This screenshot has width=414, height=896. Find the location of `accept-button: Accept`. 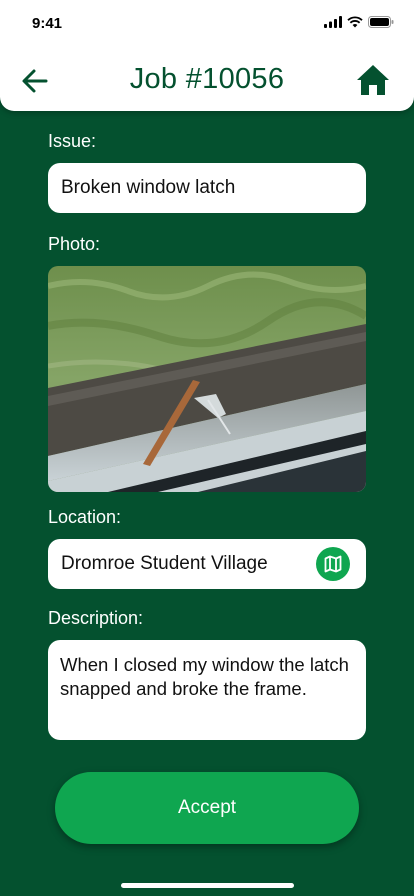

accept-button: Accept is located at coordinates (207, 808).